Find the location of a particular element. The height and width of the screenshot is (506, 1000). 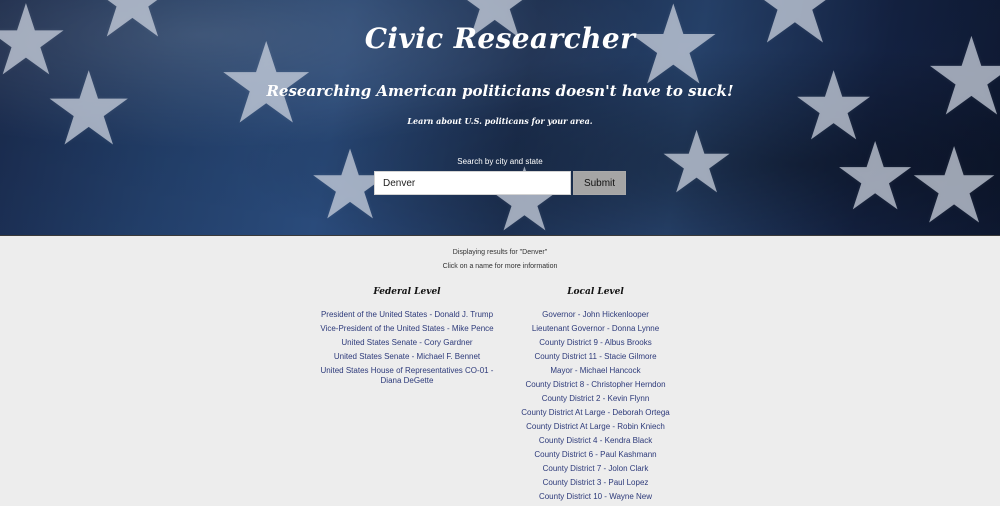

politician-link: County District 4 - Kendra Black is located at coordinates (595, 440).